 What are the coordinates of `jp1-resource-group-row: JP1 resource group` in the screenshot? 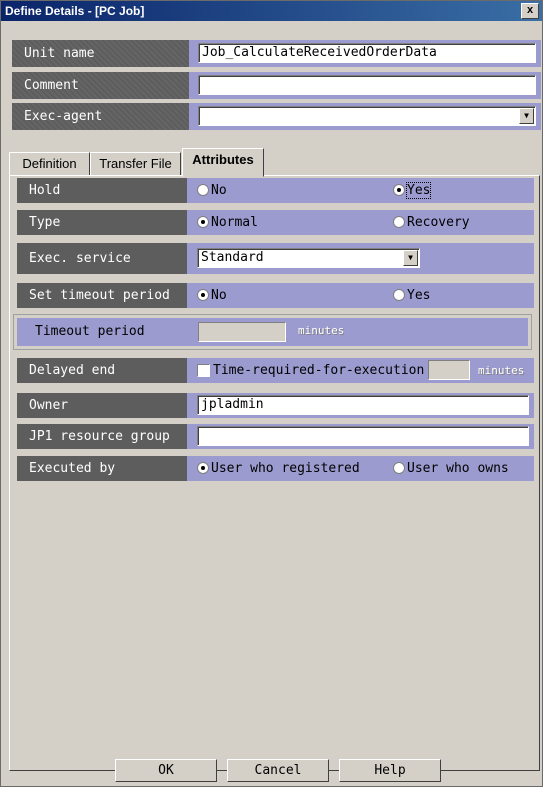 It's located at (275, 436).